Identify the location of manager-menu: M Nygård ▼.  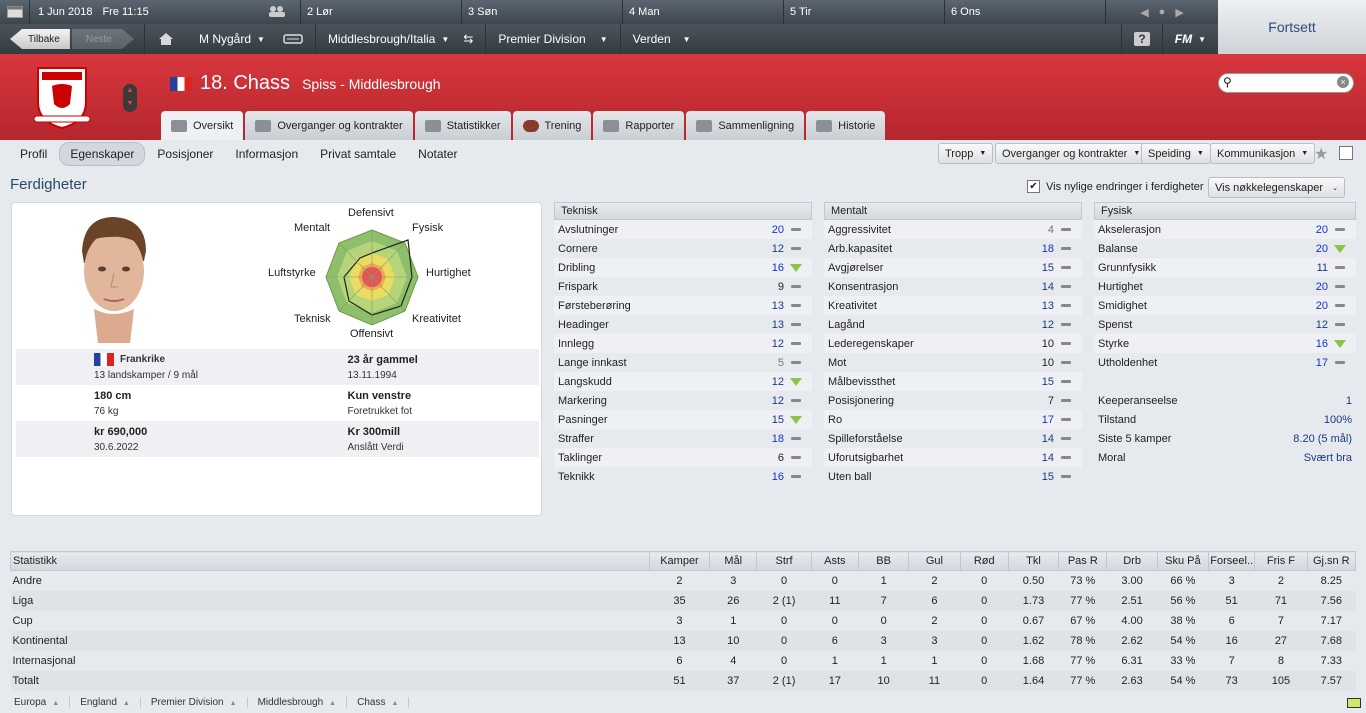
(251, 39).